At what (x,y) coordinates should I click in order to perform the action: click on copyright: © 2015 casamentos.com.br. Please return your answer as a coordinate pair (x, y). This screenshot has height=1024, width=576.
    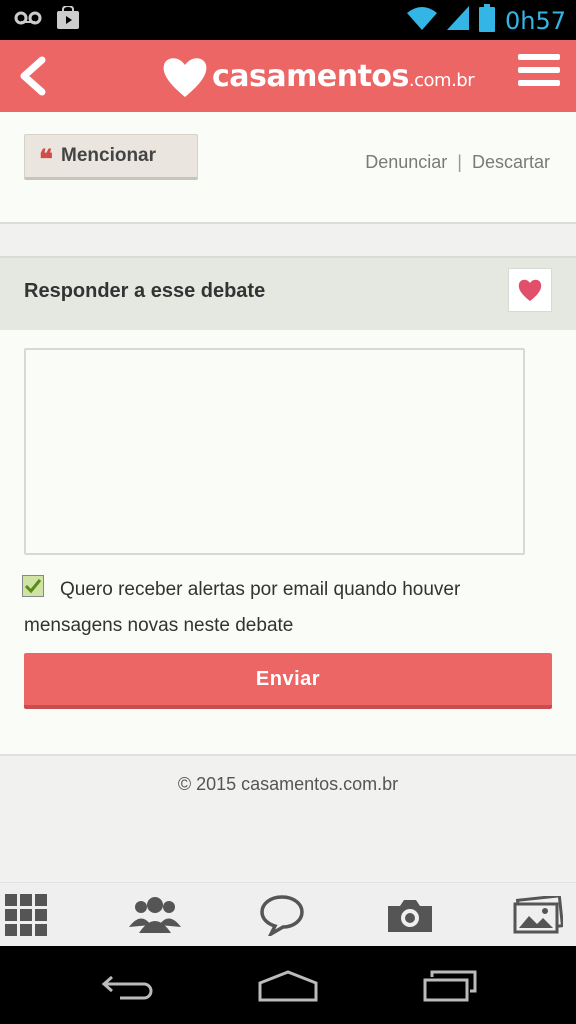
    Looking at the image, I should click on (288, 784).